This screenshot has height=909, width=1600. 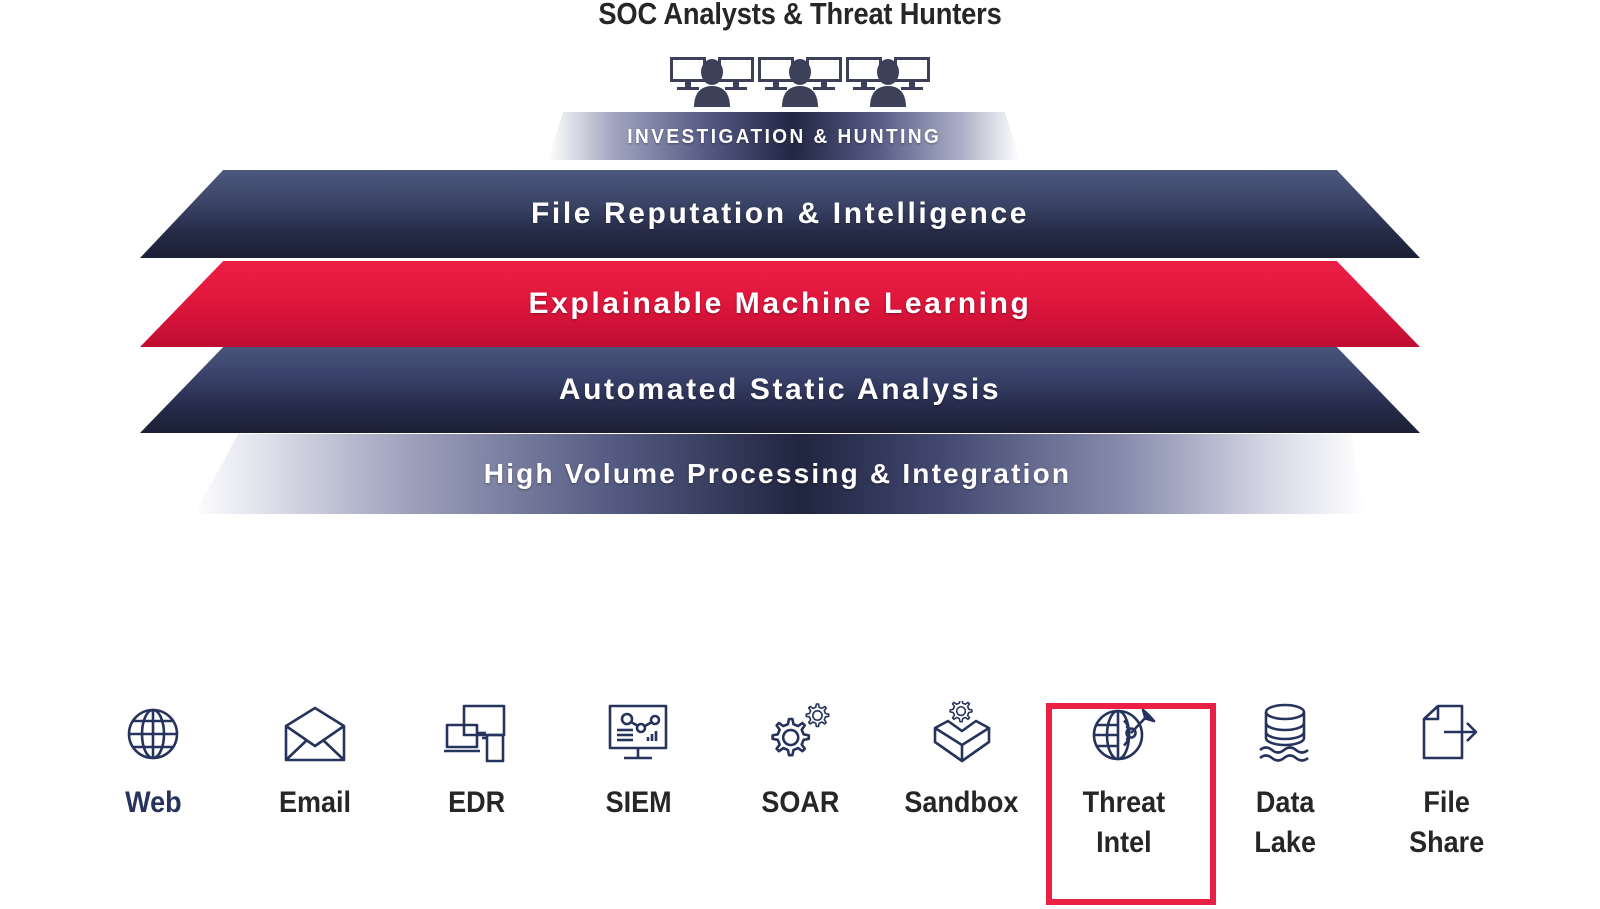 I want to click on source-item-soar: SOAR, so click(x=800, y=759).